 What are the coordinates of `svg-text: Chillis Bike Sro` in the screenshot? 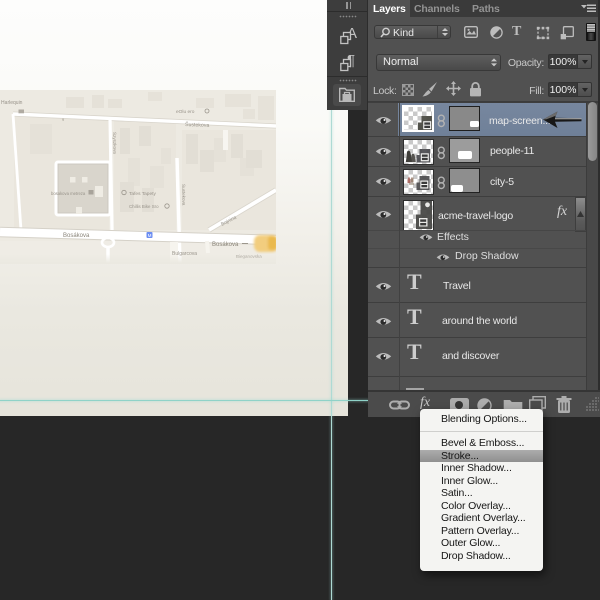 It's located at (144, 206).